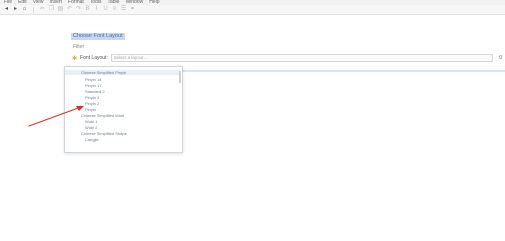 This screenshot has width=505, height=241. What do you see at coordinates (33, 9) in the screenshot?
I see `toolbar-divider` at bounding box center [33, 9].